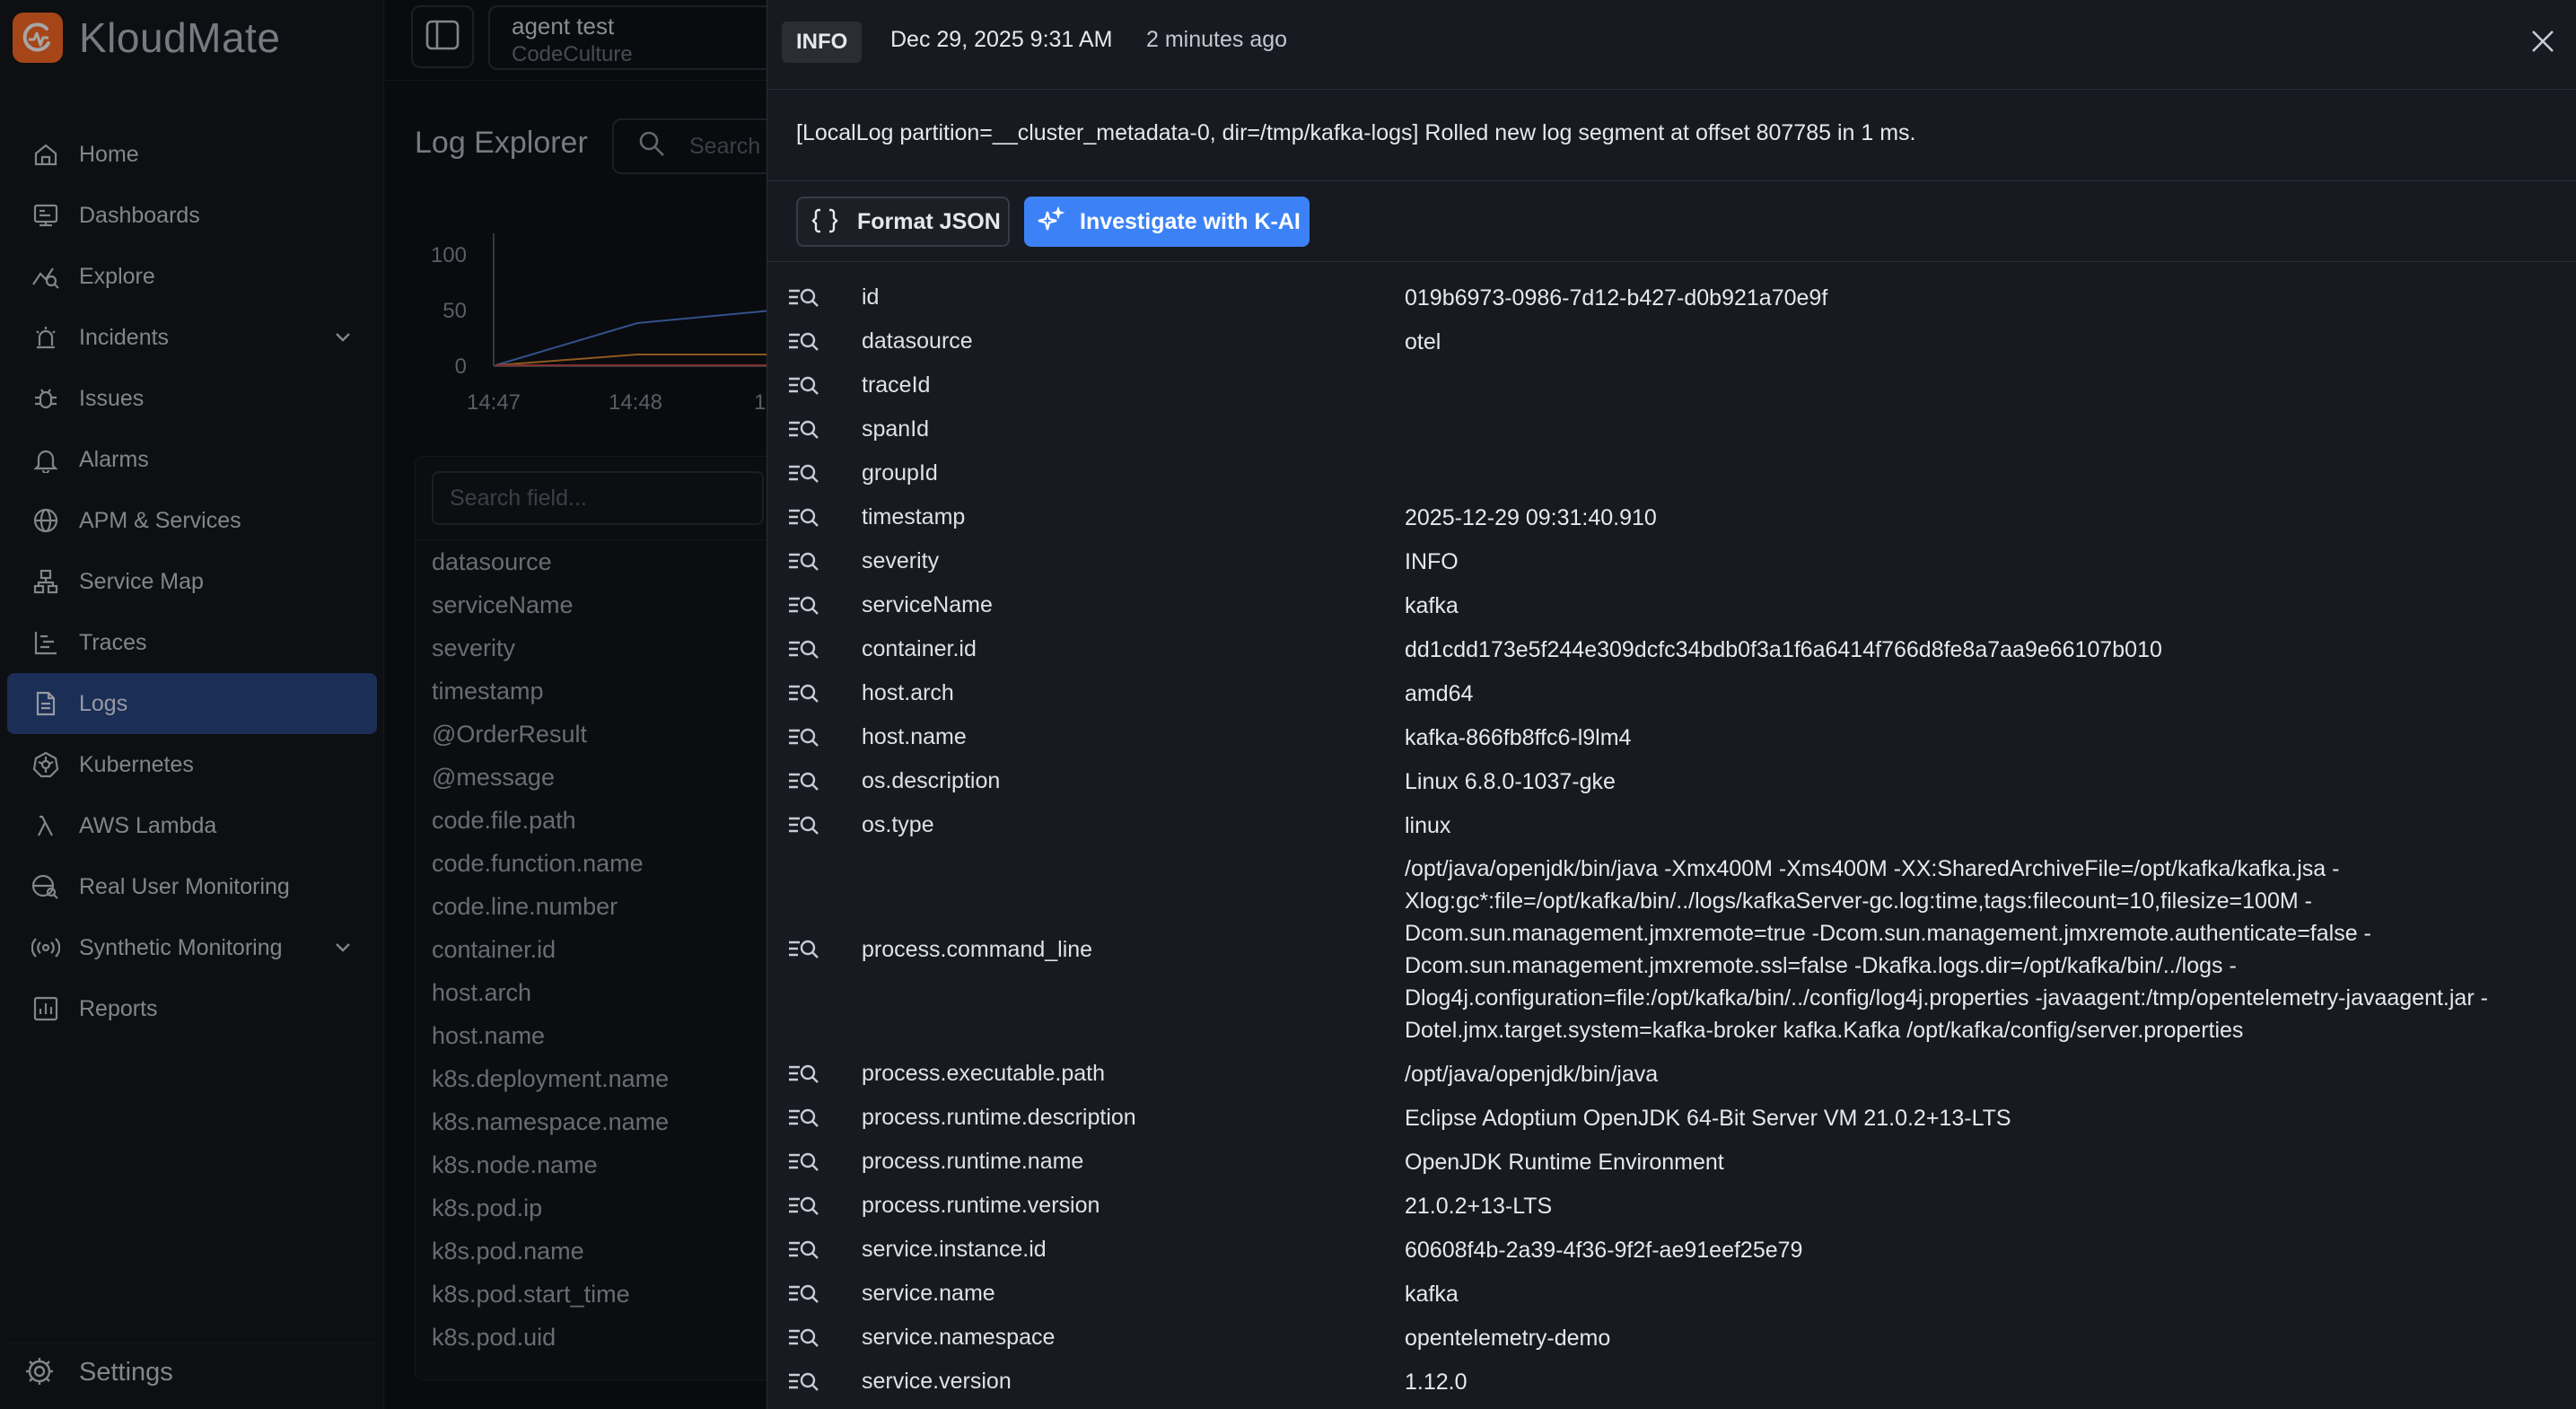 This screenshot has width=2576, height=1409. Describe the element at coordinates (977, 949) in the screenshot. I see `attribute-key: process.command_line` at that location.